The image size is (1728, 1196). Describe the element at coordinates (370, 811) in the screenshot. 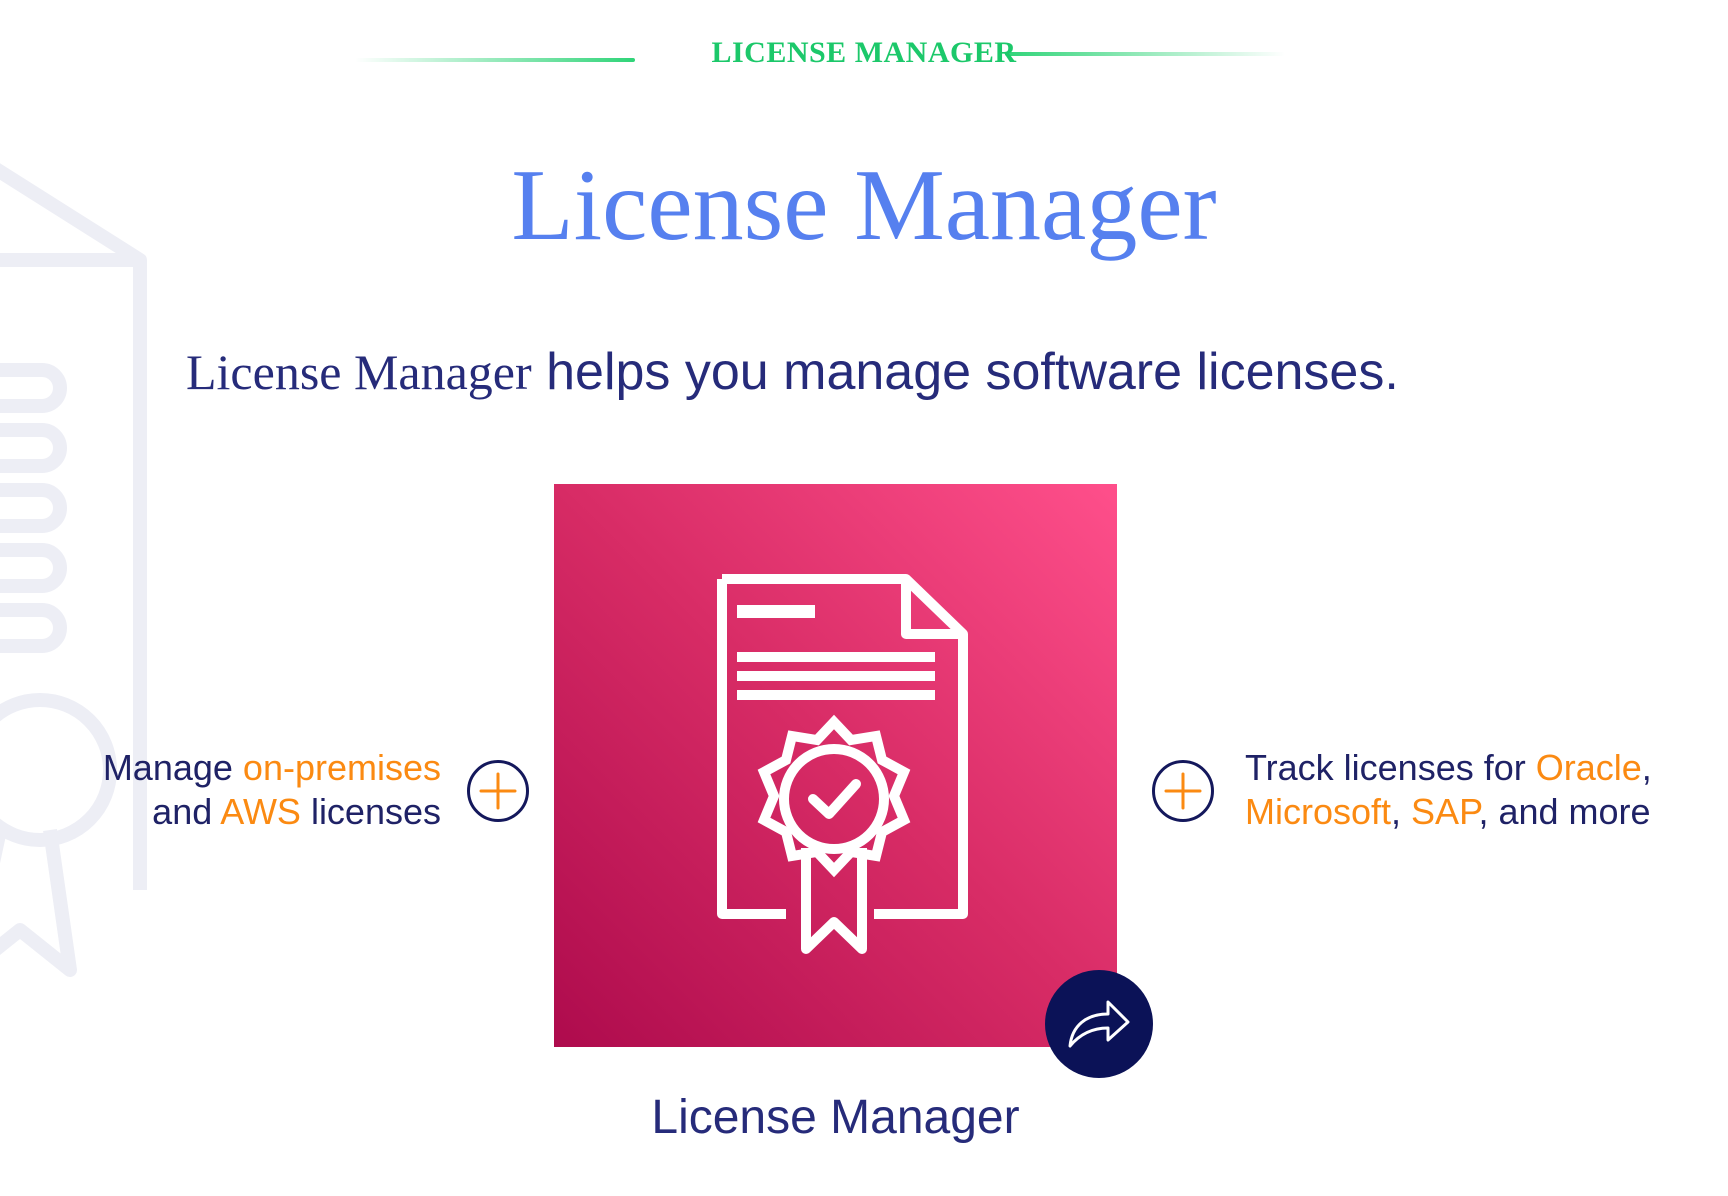

I see `feature-text-part: licenses` at that location.